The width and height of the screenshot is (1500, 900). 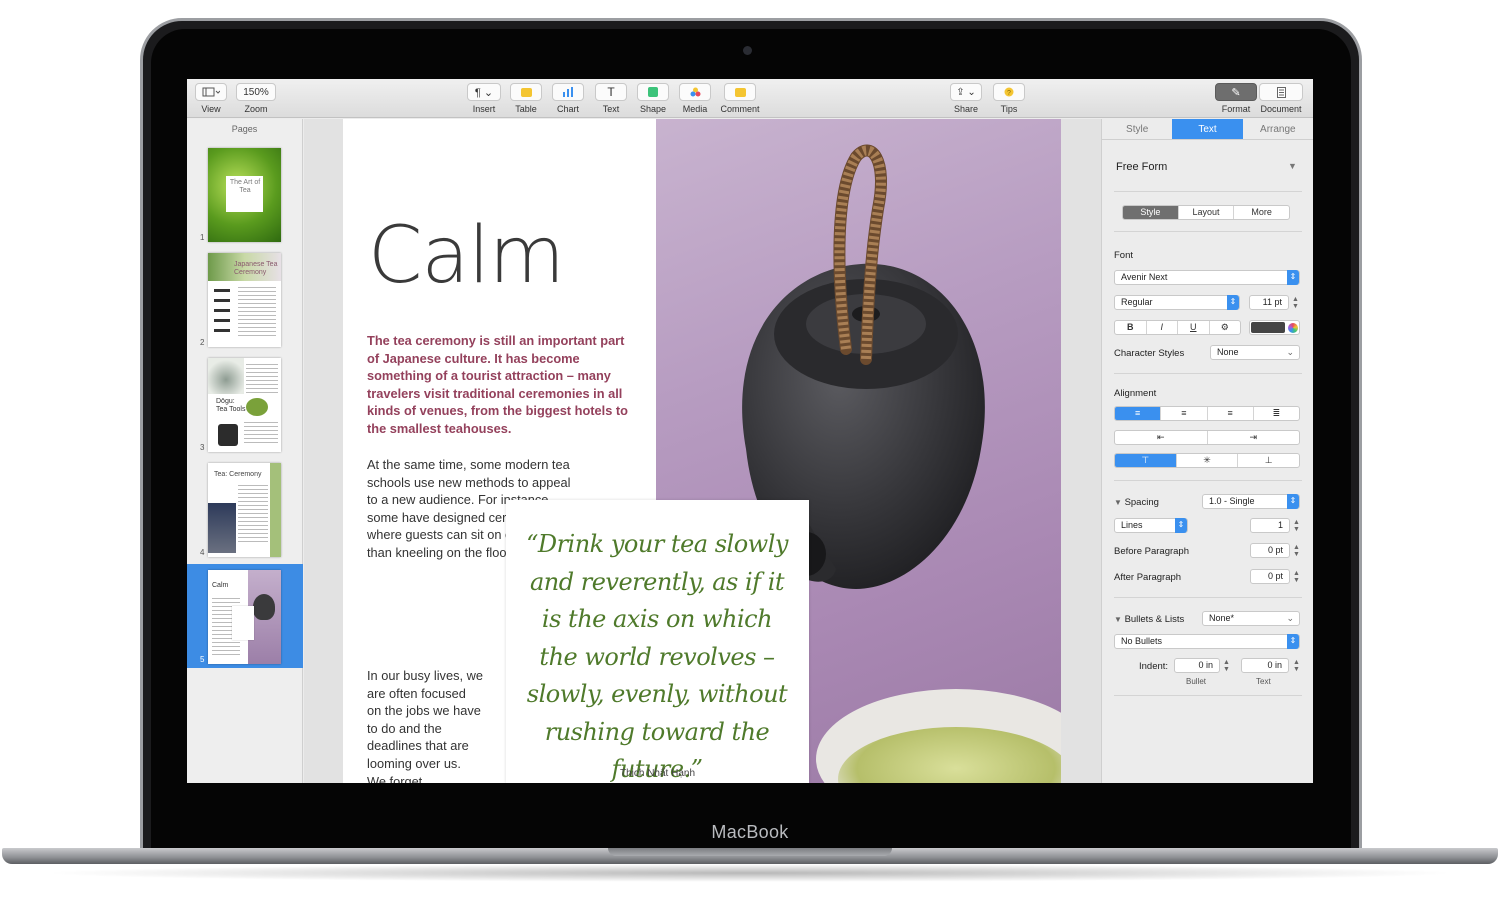 What do you see at coordinates (202, 552) in the screenshot?
I see `page-number: 4` at bounding box center [202, 552].